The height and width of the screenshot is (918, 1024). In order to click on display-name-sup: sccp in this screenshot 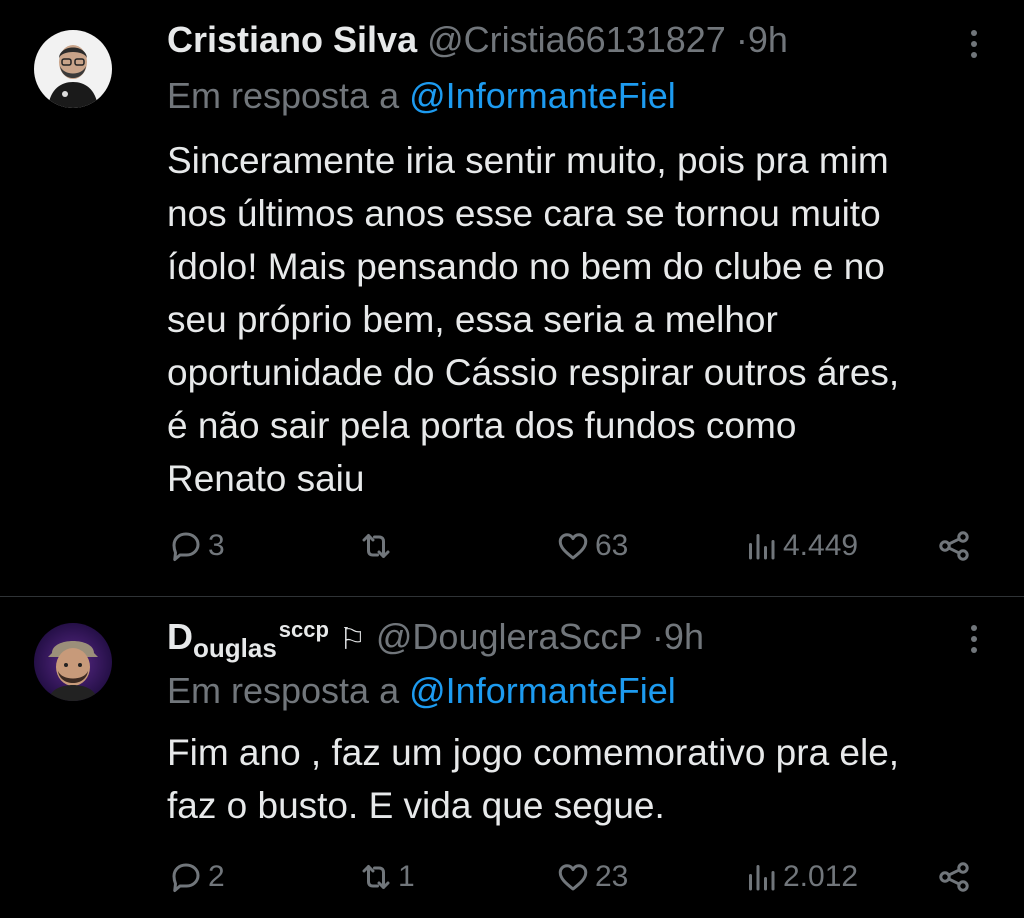, I will do `click(303, 629)`.